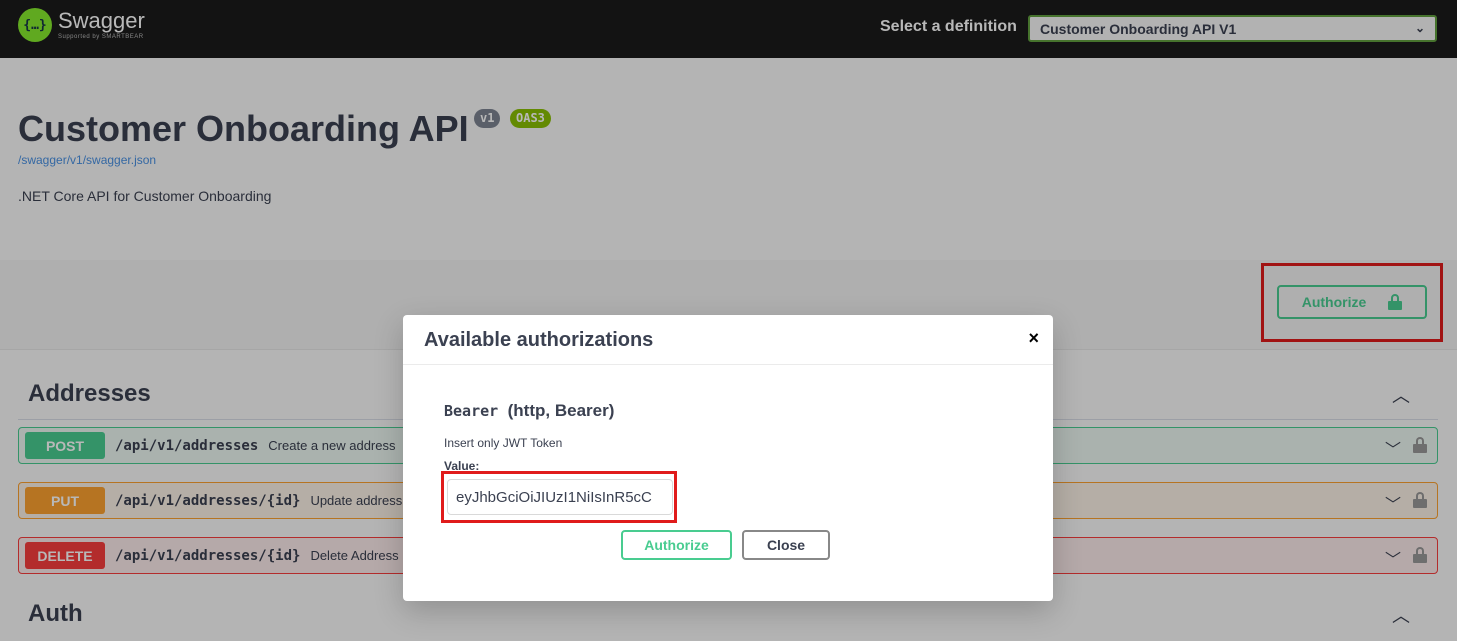 The height and width of the screenshot is (641, 1457). What do you see at coordinates (786, 545) in the screenshot?
I see `modal-close-button: Close` at bounding box center [786, 545].